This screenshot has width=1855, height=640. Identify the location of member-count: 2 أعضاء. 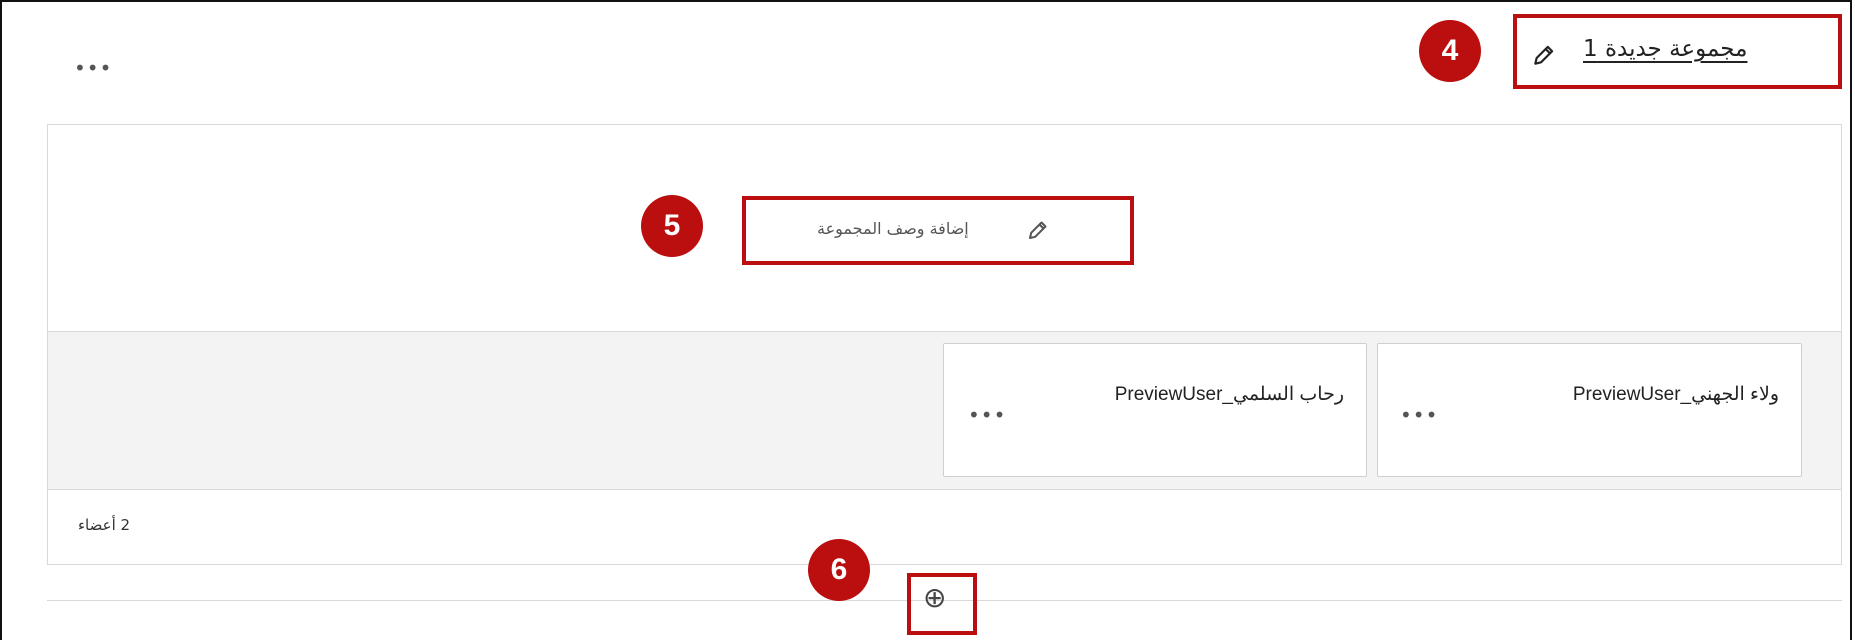
(104, 525).